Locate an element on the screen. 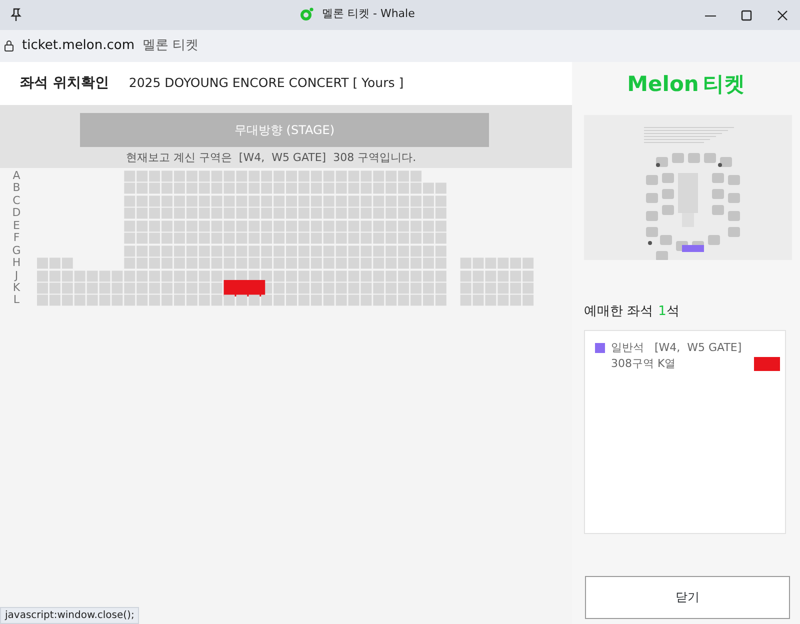 The height and width of the screenshot is (624, 800). logo-suffix: 티켓 is located at coordinates (723, 84).